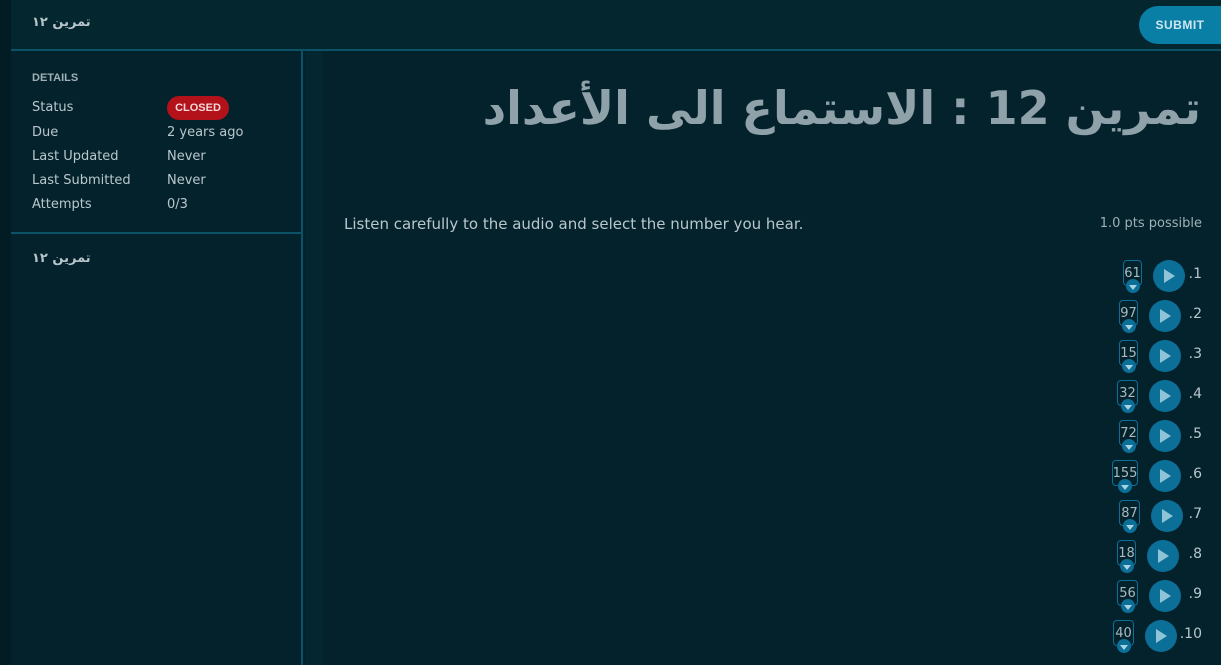 The image size is (1221, 665). I want to click on page-title: تمرين 12 : الاستماع الى الأعداد, so click(841, 108).